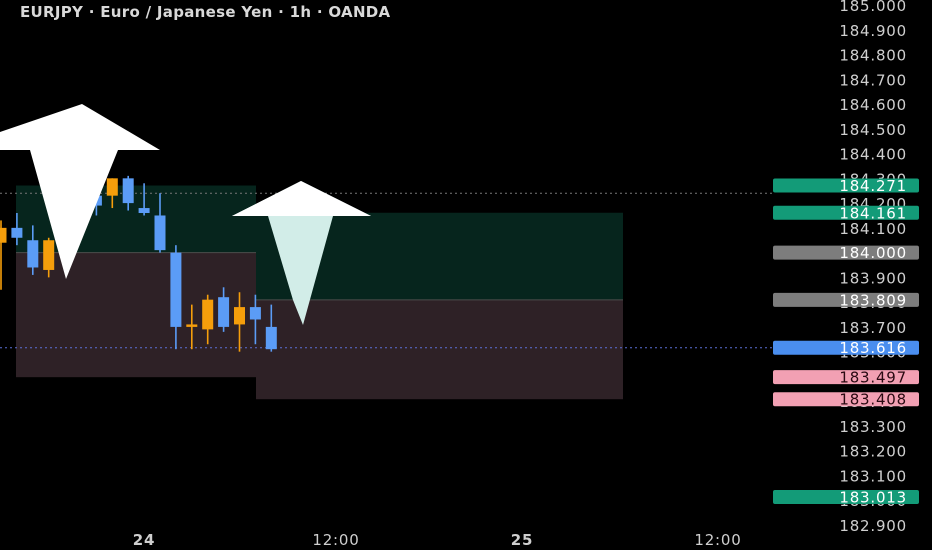 The height and width of the screenshot is (550, 932). I want to click on price-label-badge: 183.809, so click(846, 300).